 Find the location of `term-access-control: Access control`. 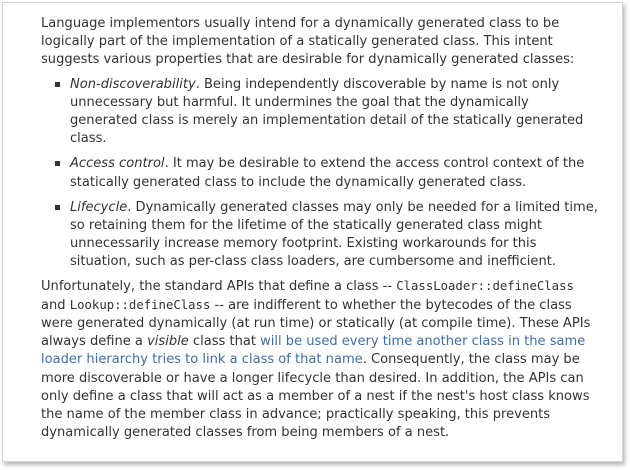

term-access-control: Access control is located at coordinates (117, 164).